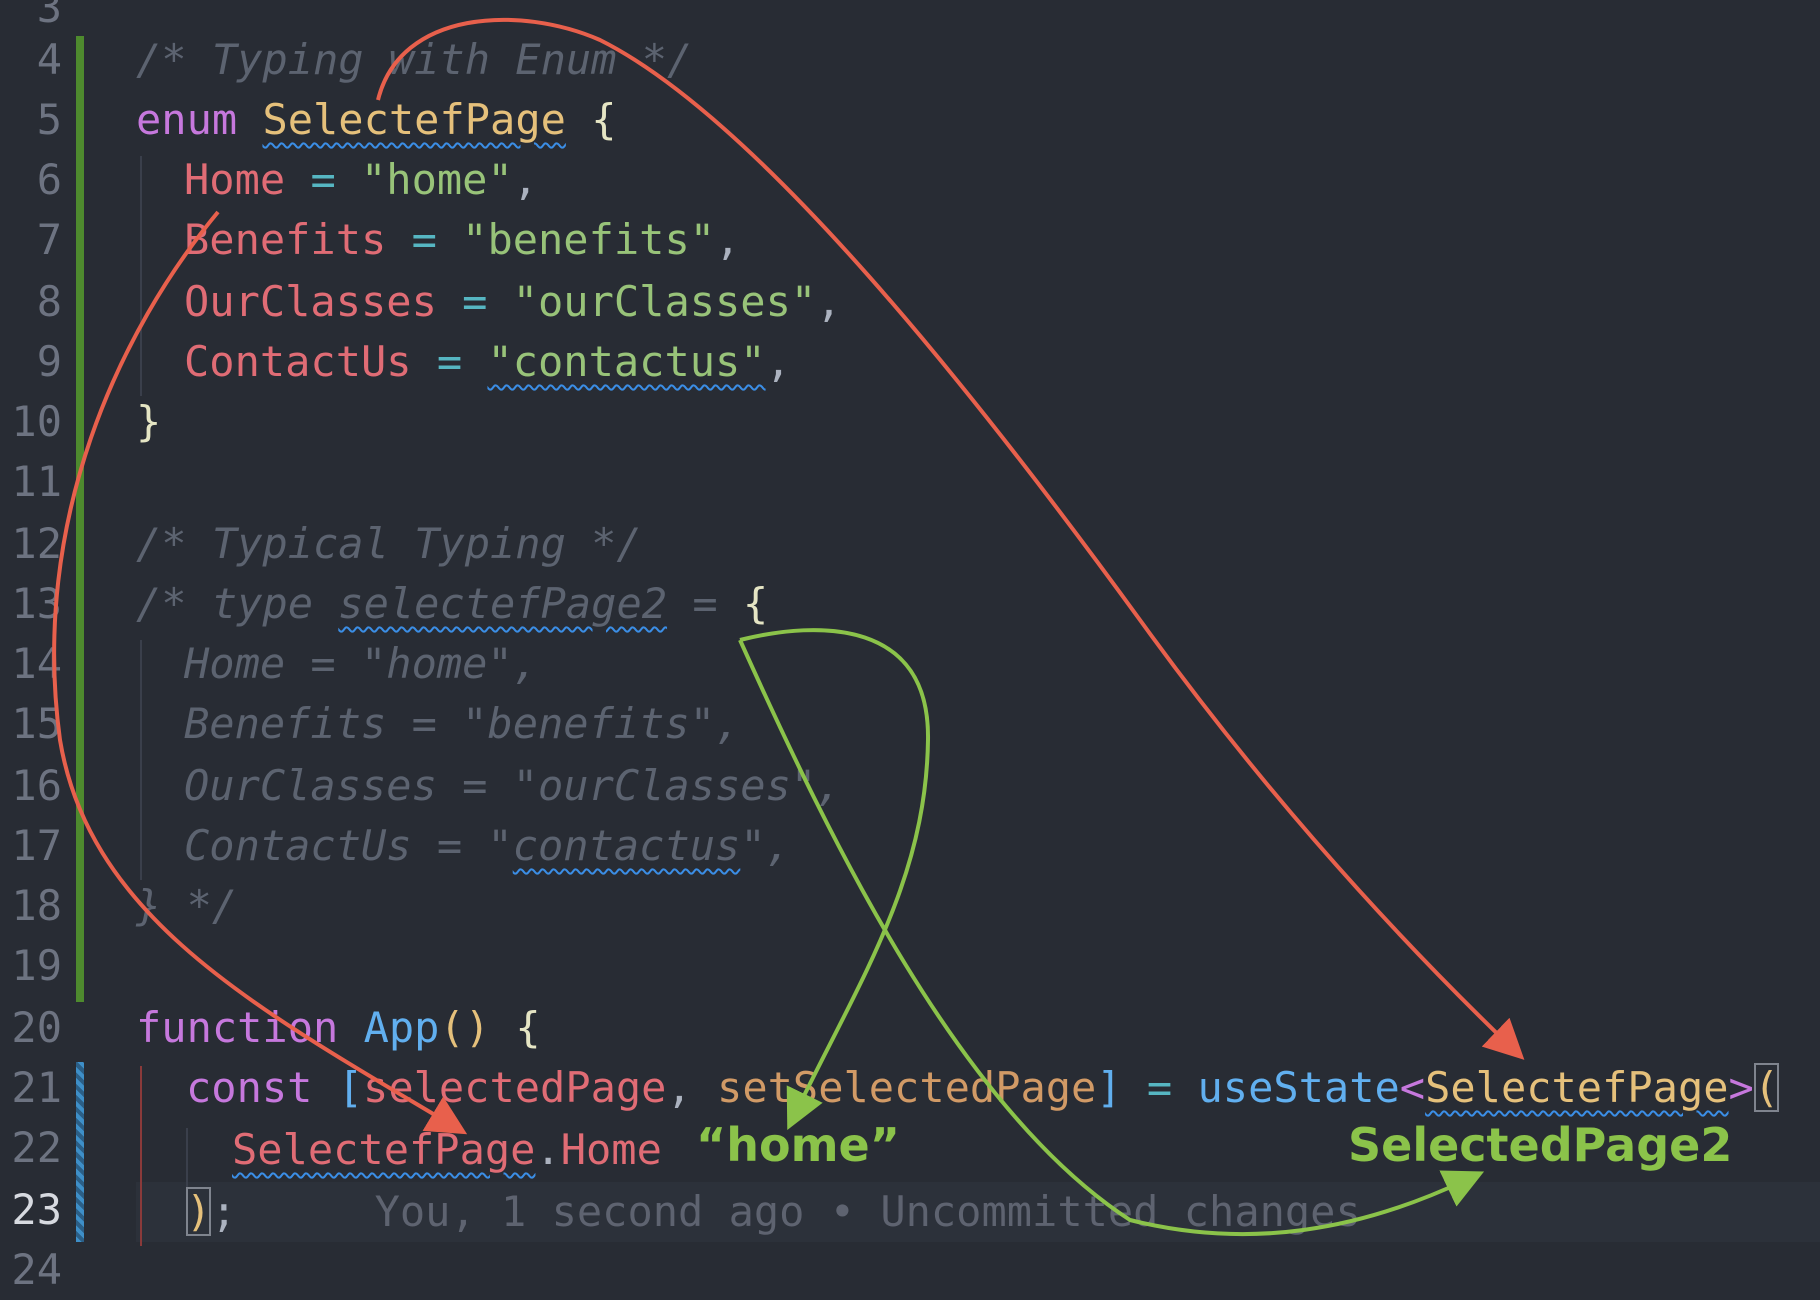 This screenshot has height=1300, width=1820. Describe the element at coordinates (348, 845) in the screenshot. I see `comment: ContactUs = "` at that location.